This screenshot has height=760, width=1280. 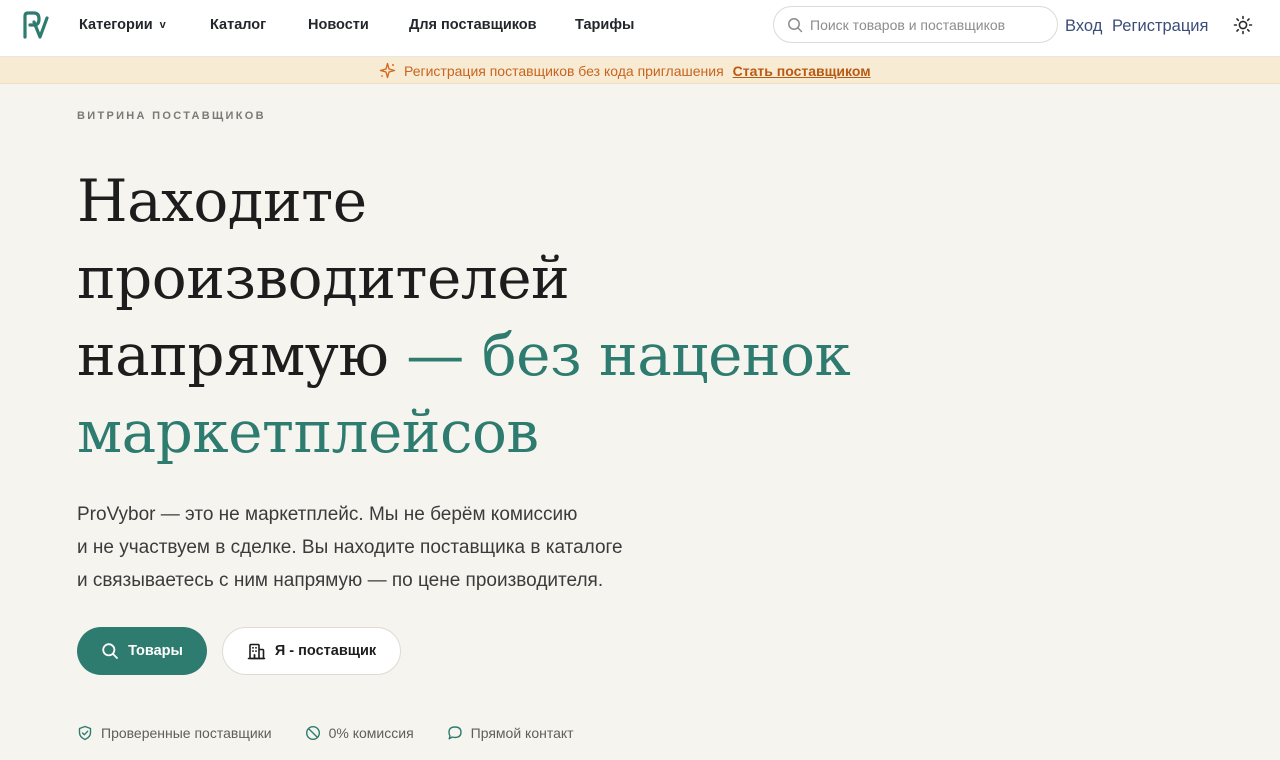 I want to click on search-box, so click(x=915, y=24).